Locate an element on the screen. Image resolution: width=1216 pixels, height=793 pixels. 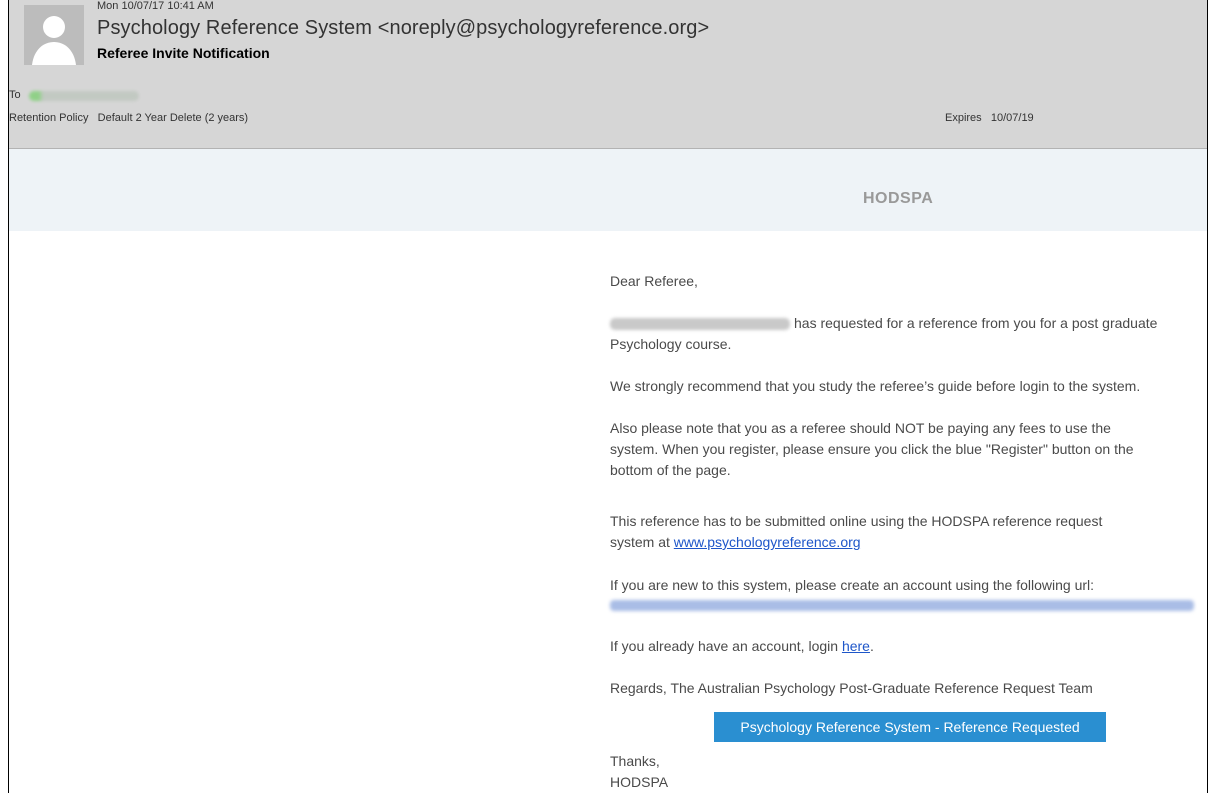
to-label: To is located at coordinates (15, 95).